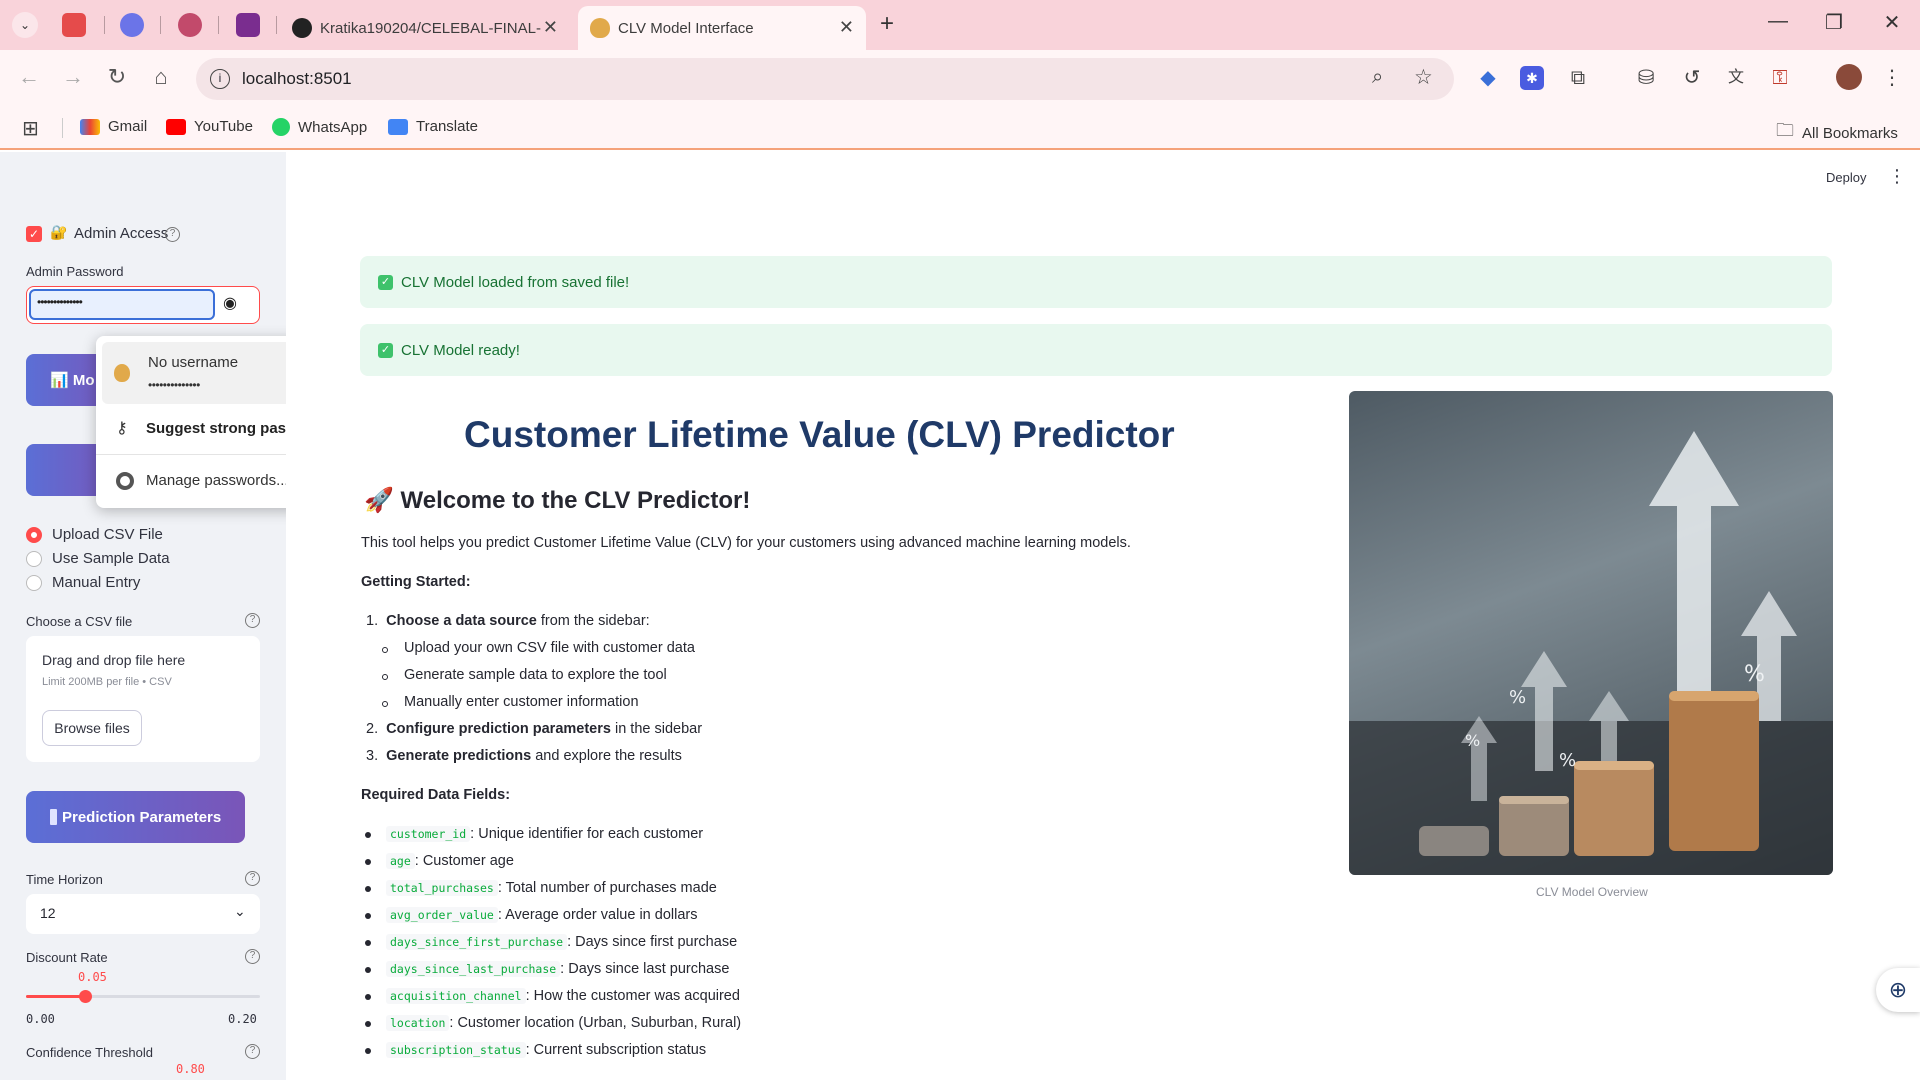  I want to click on slider-fill, so click(55, 996).